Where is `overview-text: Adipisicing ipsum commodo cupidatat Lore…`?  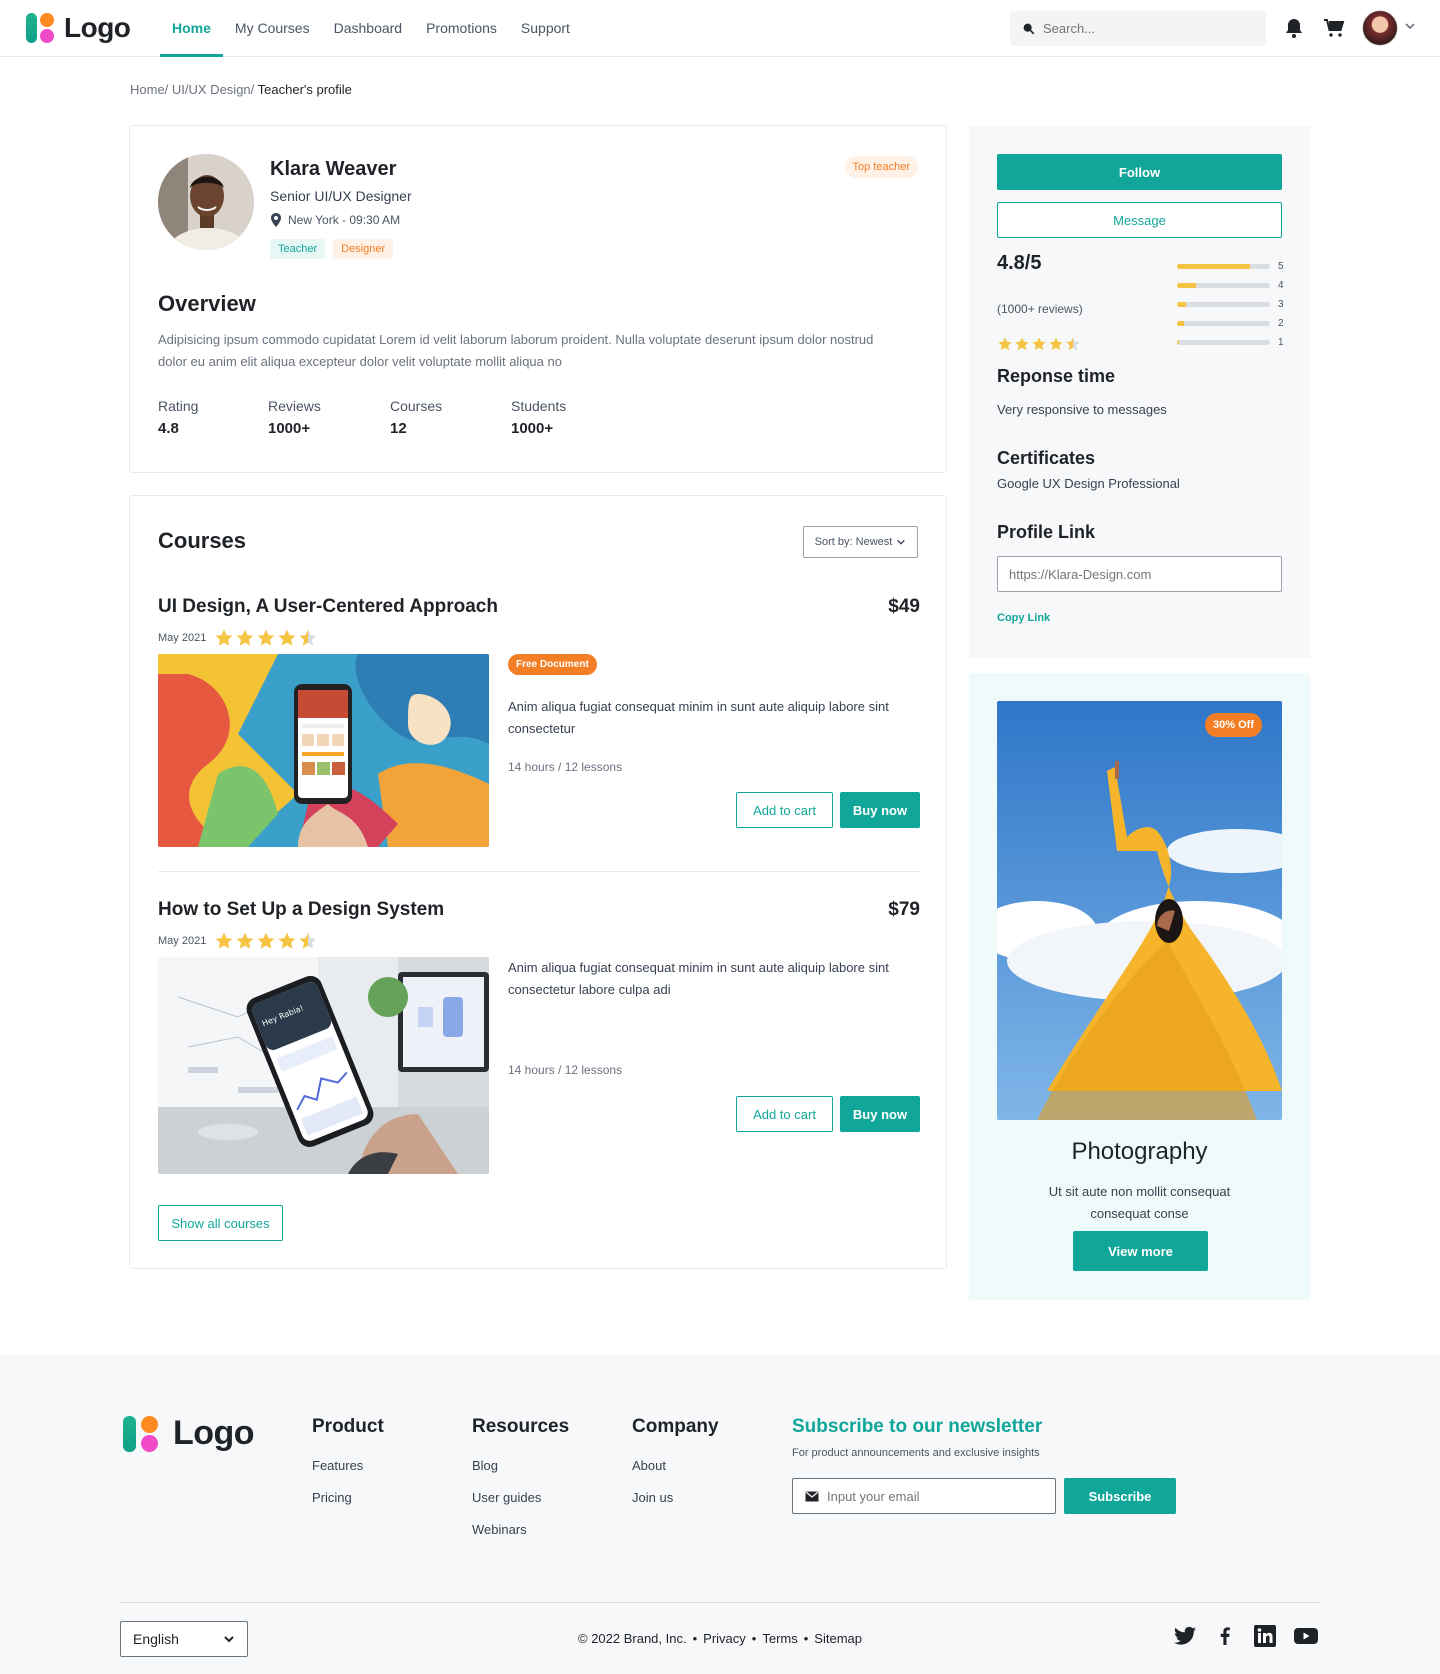
overview-text: Adipisicing ipsum commodo cupidatat Lore… is located at coordinates (516, 350).